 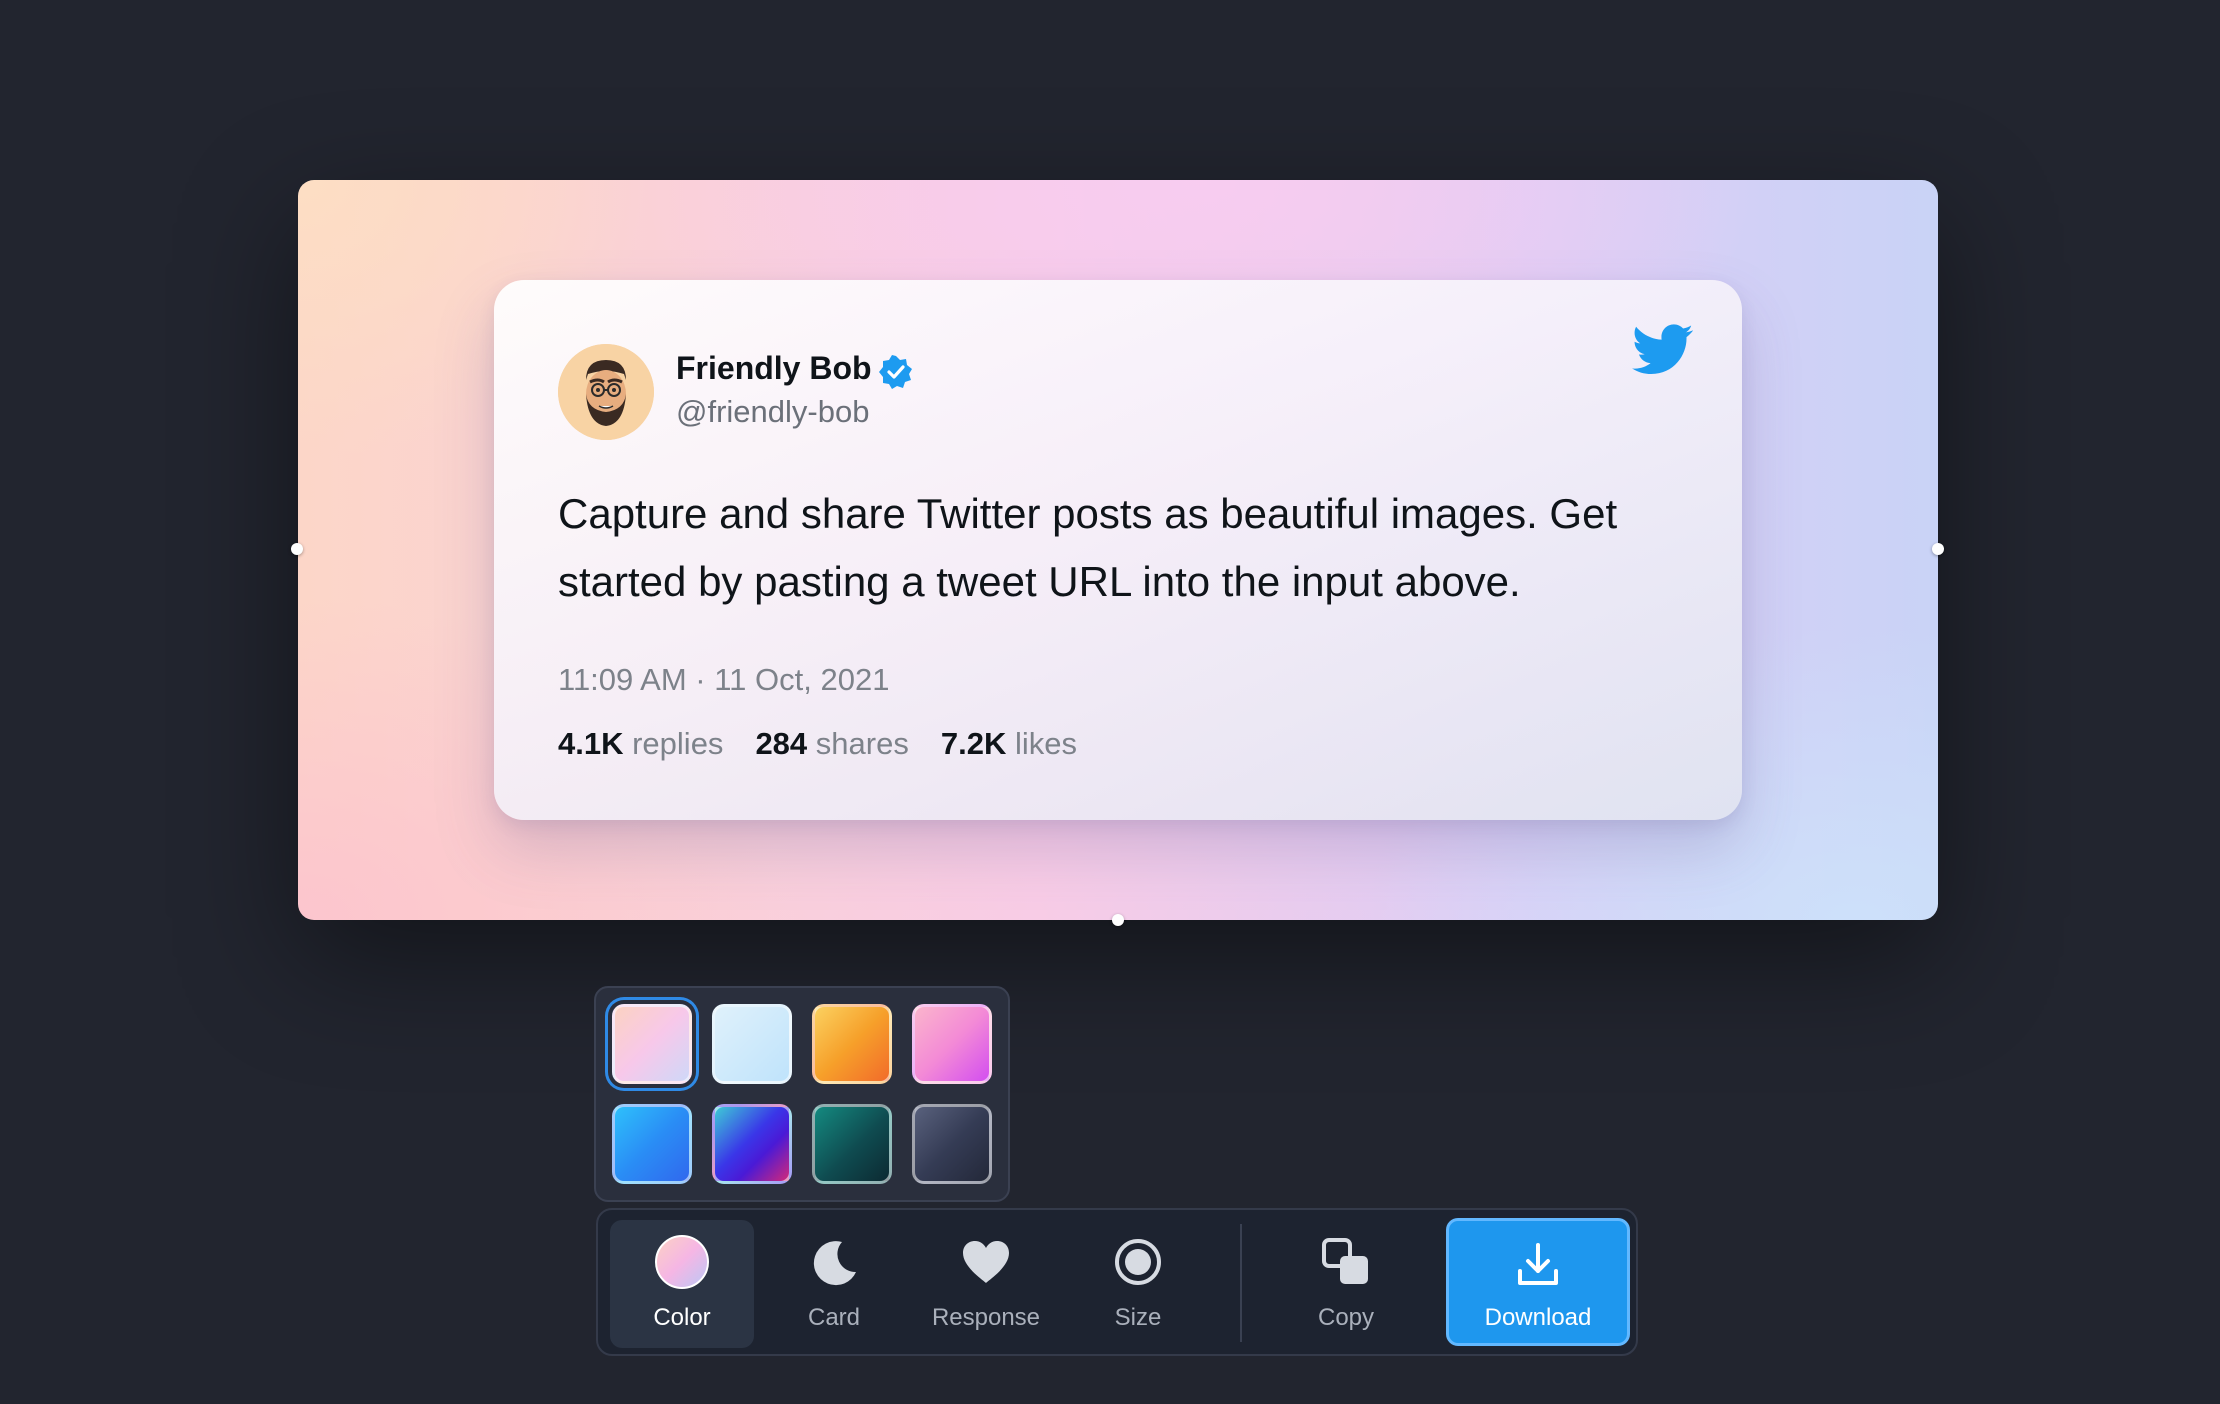 I want to click on card-tool-button: Card, so click(x=834, y=1284).